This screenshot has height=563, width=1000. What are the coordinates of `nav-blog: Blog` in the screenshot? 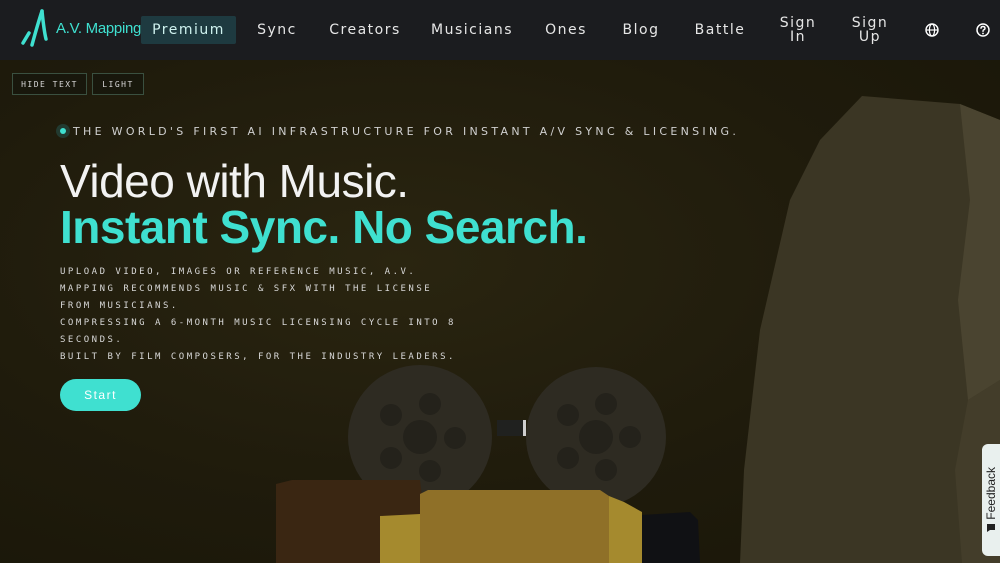 It's located at (641, 30).